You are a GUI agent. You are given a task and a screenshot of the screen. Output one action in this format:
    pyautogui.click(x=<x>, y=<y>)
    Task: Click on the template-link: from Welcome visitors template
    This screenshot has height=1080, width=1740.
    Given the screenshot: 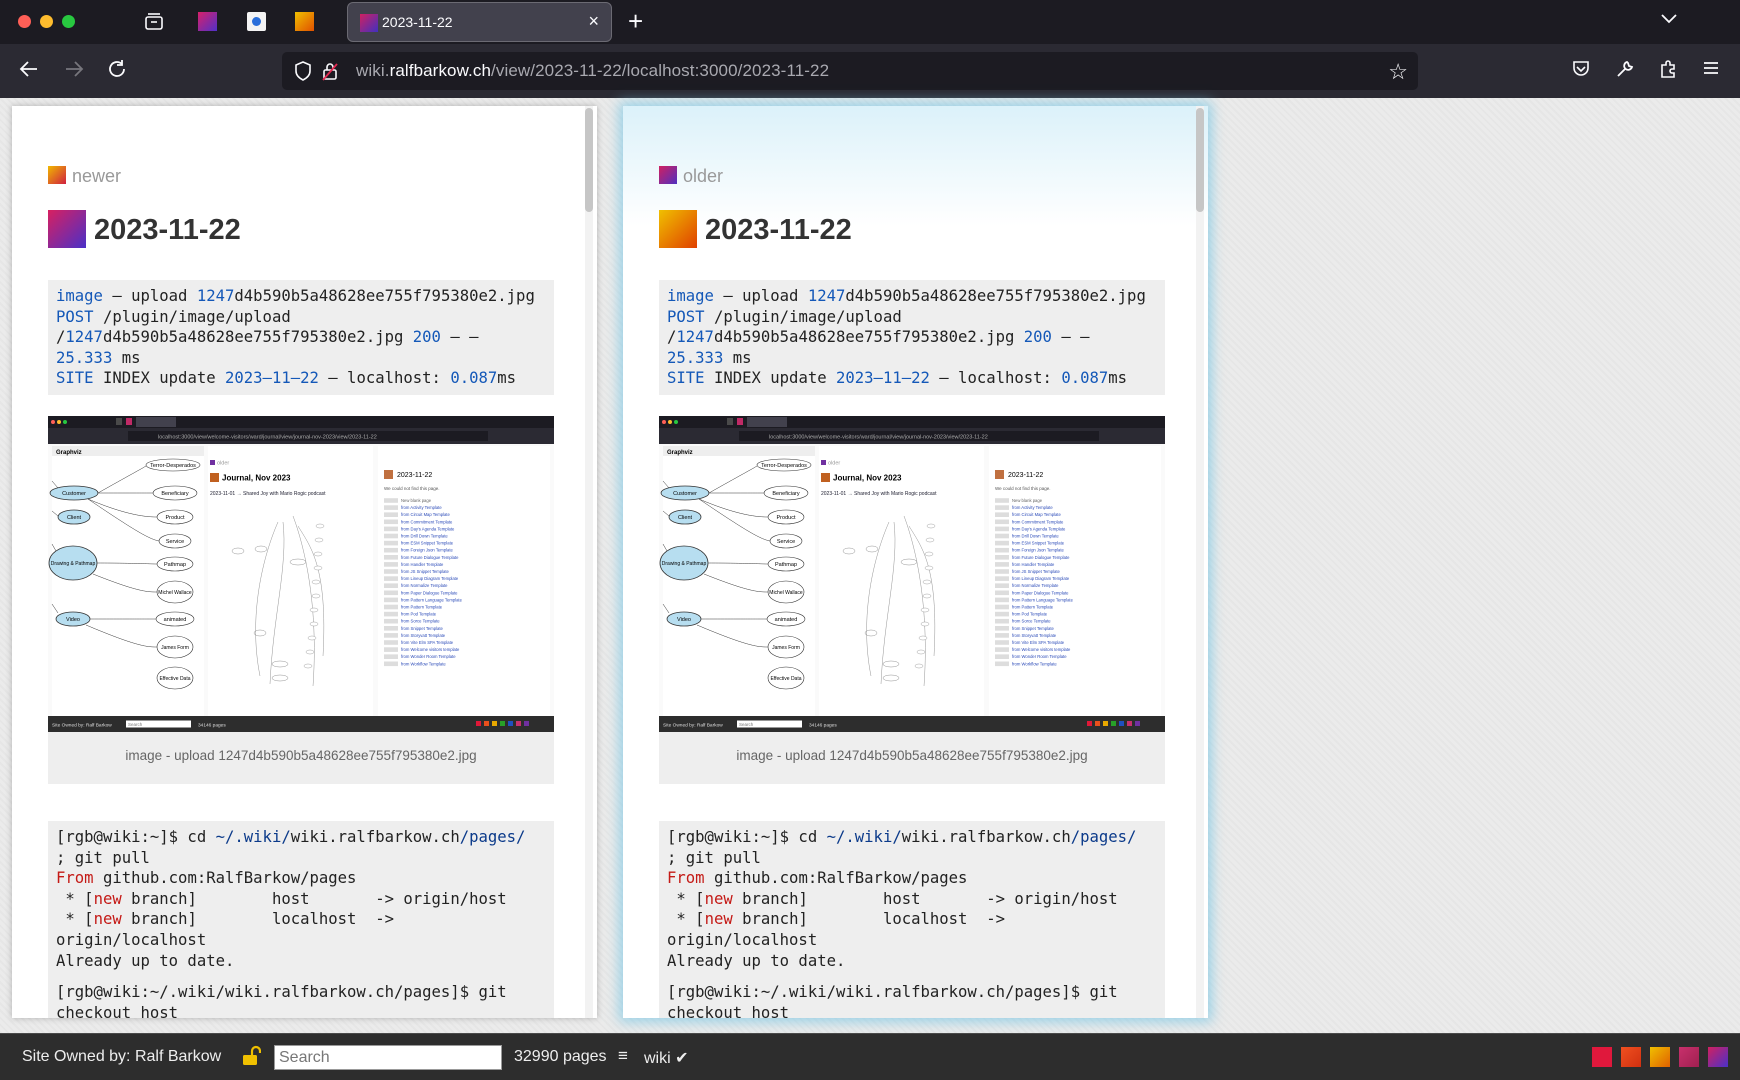 What is the action you would take?
    pyautogui.click(x=1041, y=649)
    